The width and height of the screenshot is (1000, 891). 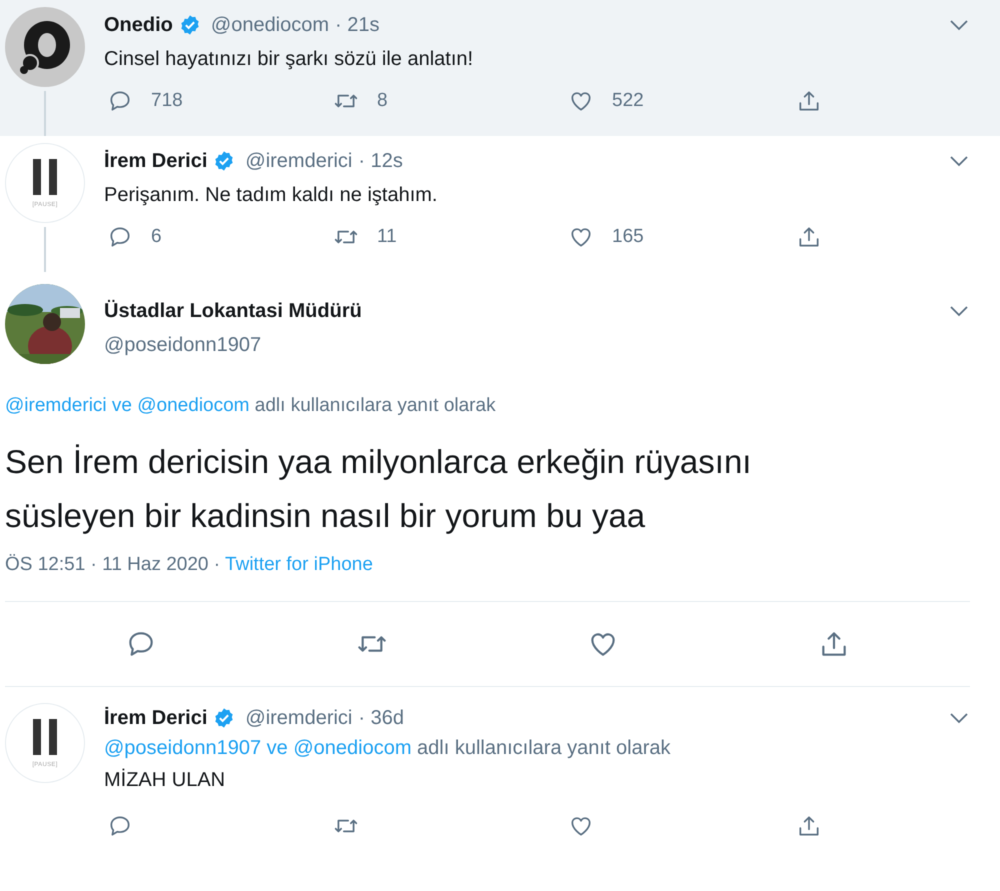 I want to click on author-handle: @onediocom, so click(x=270, y=25).